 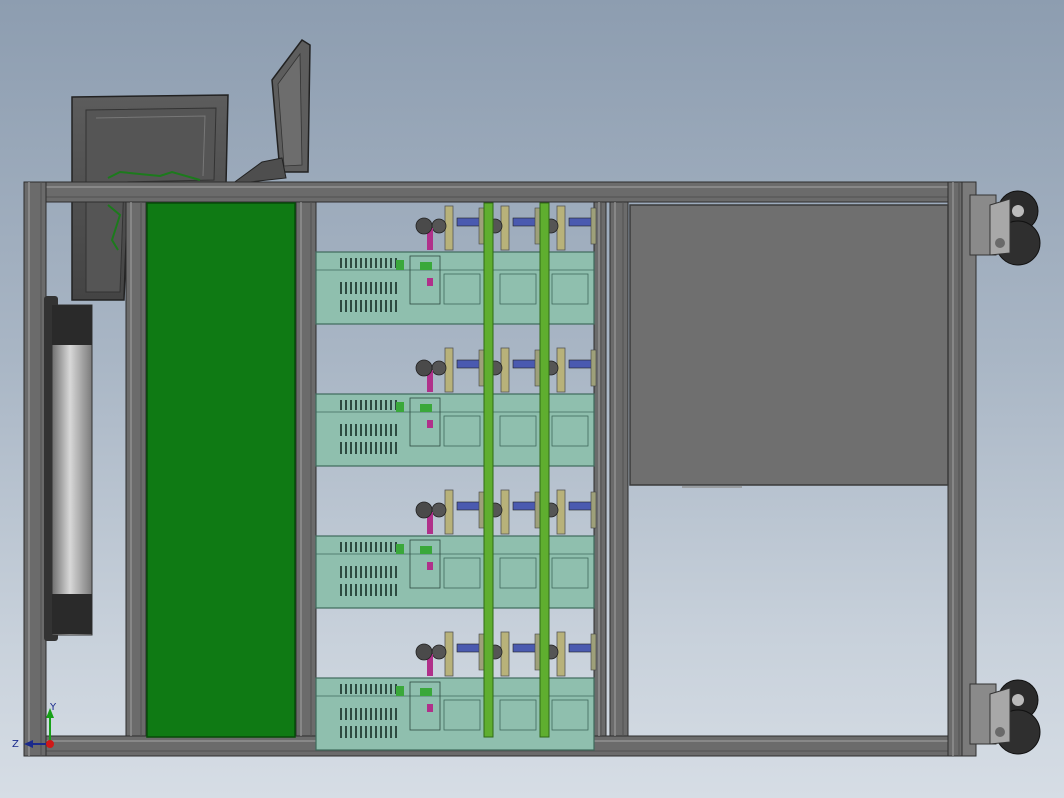 I want to click on tilted-panel, so click(x=270, y=111).